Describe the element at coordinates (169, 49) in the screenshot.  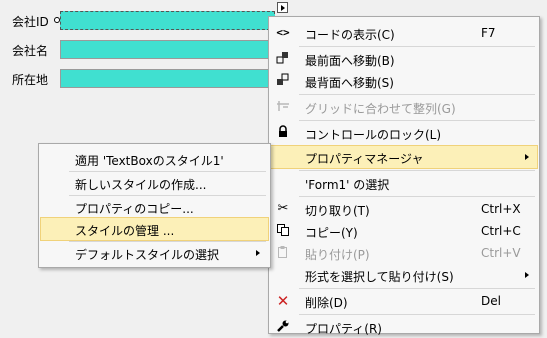
I see `company-name-textbox` at that location.